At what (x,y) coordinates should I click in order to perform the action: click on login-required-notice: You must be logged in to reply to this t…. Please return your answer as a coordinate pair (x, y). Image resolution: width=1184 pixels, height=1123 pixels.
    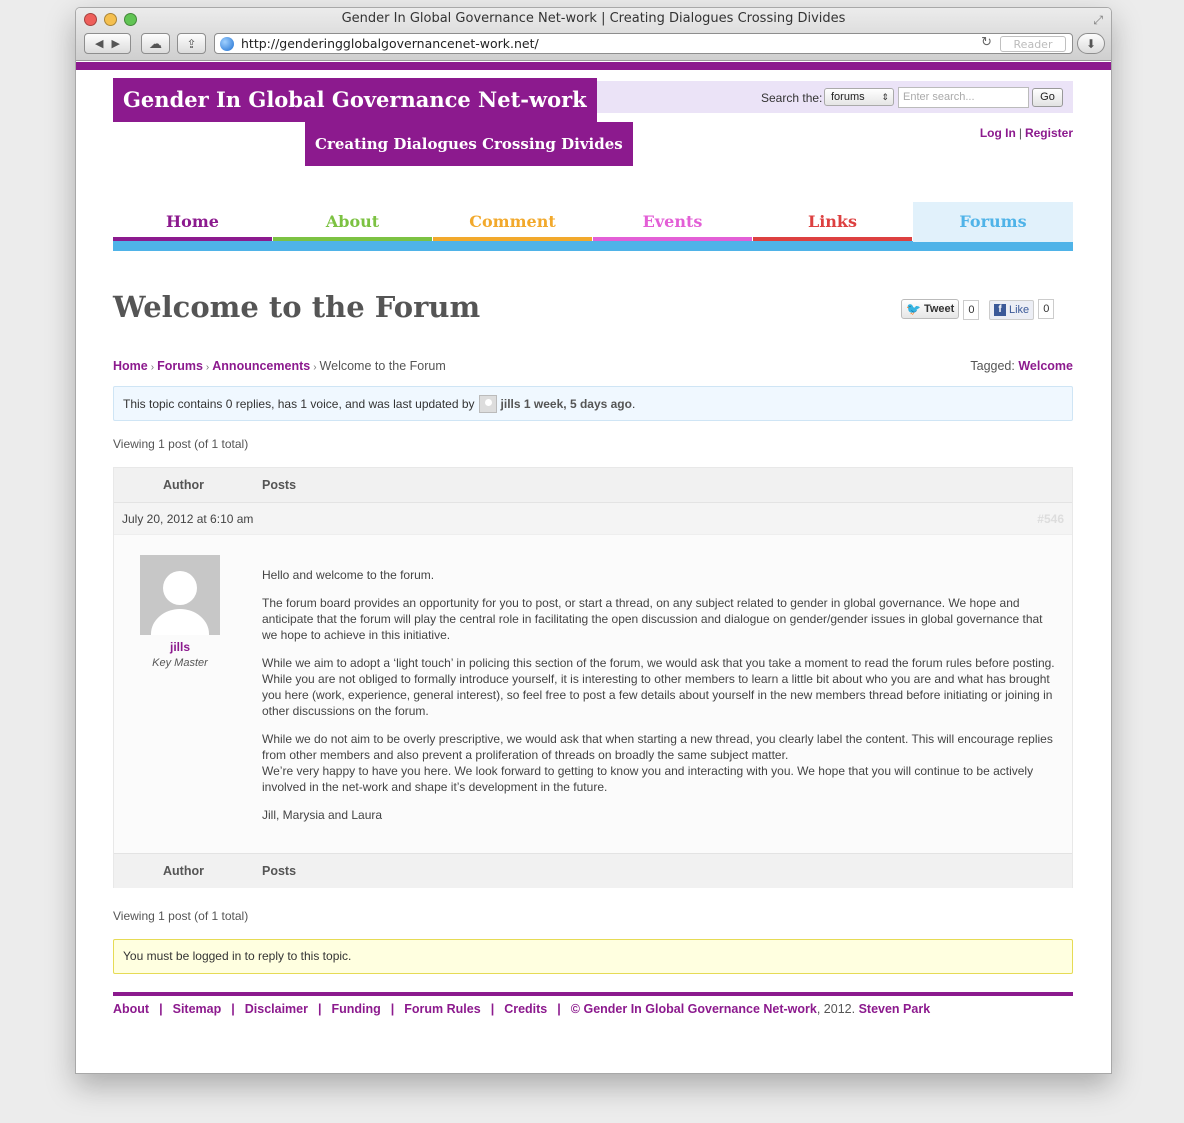
    Looking at the image, I should click on (593, 956).